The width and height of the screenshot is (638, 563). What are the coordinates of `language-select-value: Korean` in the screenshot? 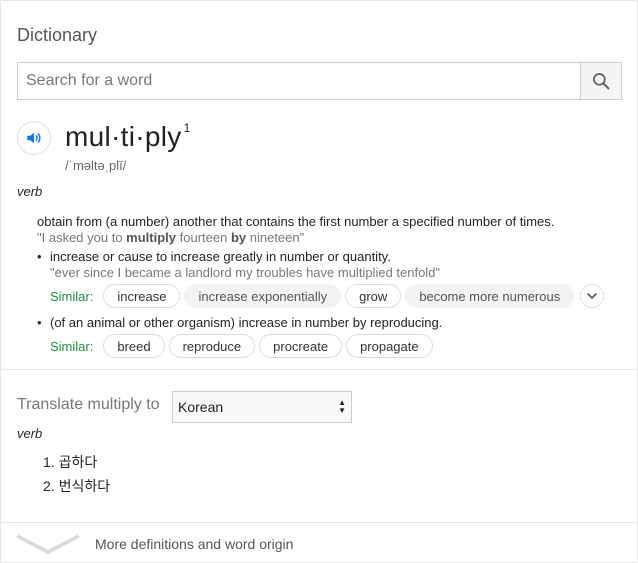 It's located at (201, 407).